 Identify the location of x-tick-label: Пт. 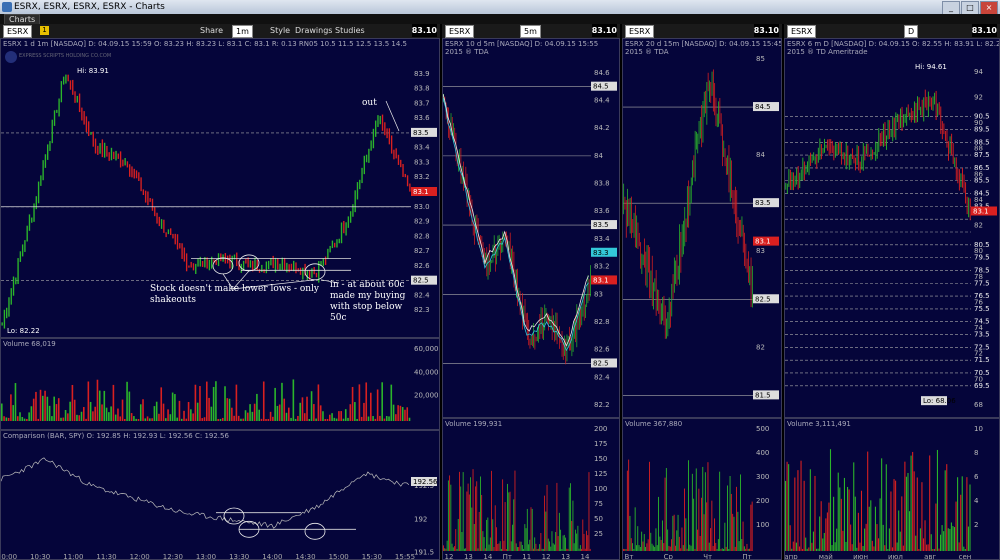
(507, 556).